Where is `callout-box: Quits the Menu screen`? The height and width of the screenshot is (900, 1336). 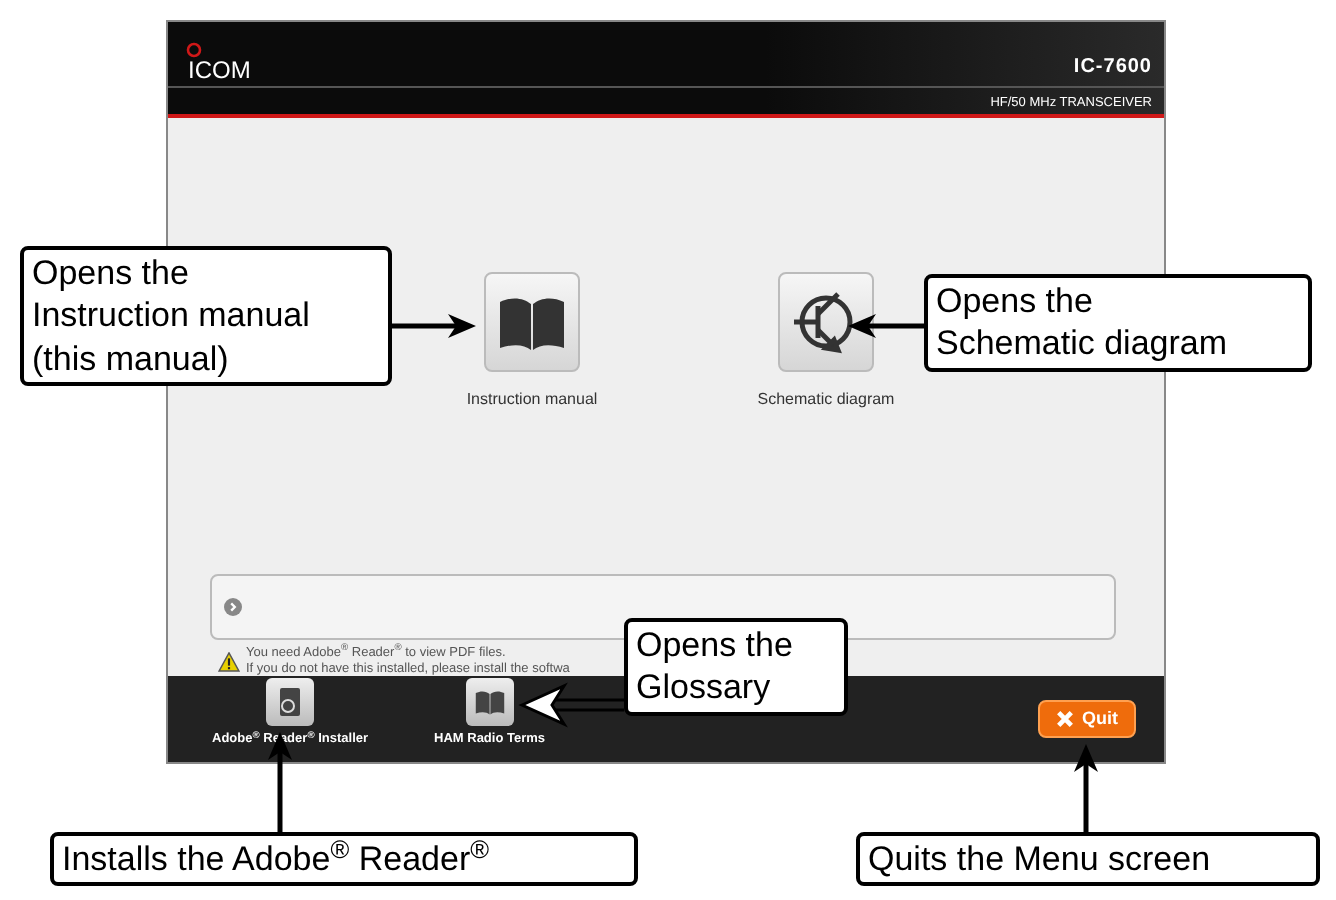
callout-box: Quits the Menu screen is located at coordinates (1088, 859).